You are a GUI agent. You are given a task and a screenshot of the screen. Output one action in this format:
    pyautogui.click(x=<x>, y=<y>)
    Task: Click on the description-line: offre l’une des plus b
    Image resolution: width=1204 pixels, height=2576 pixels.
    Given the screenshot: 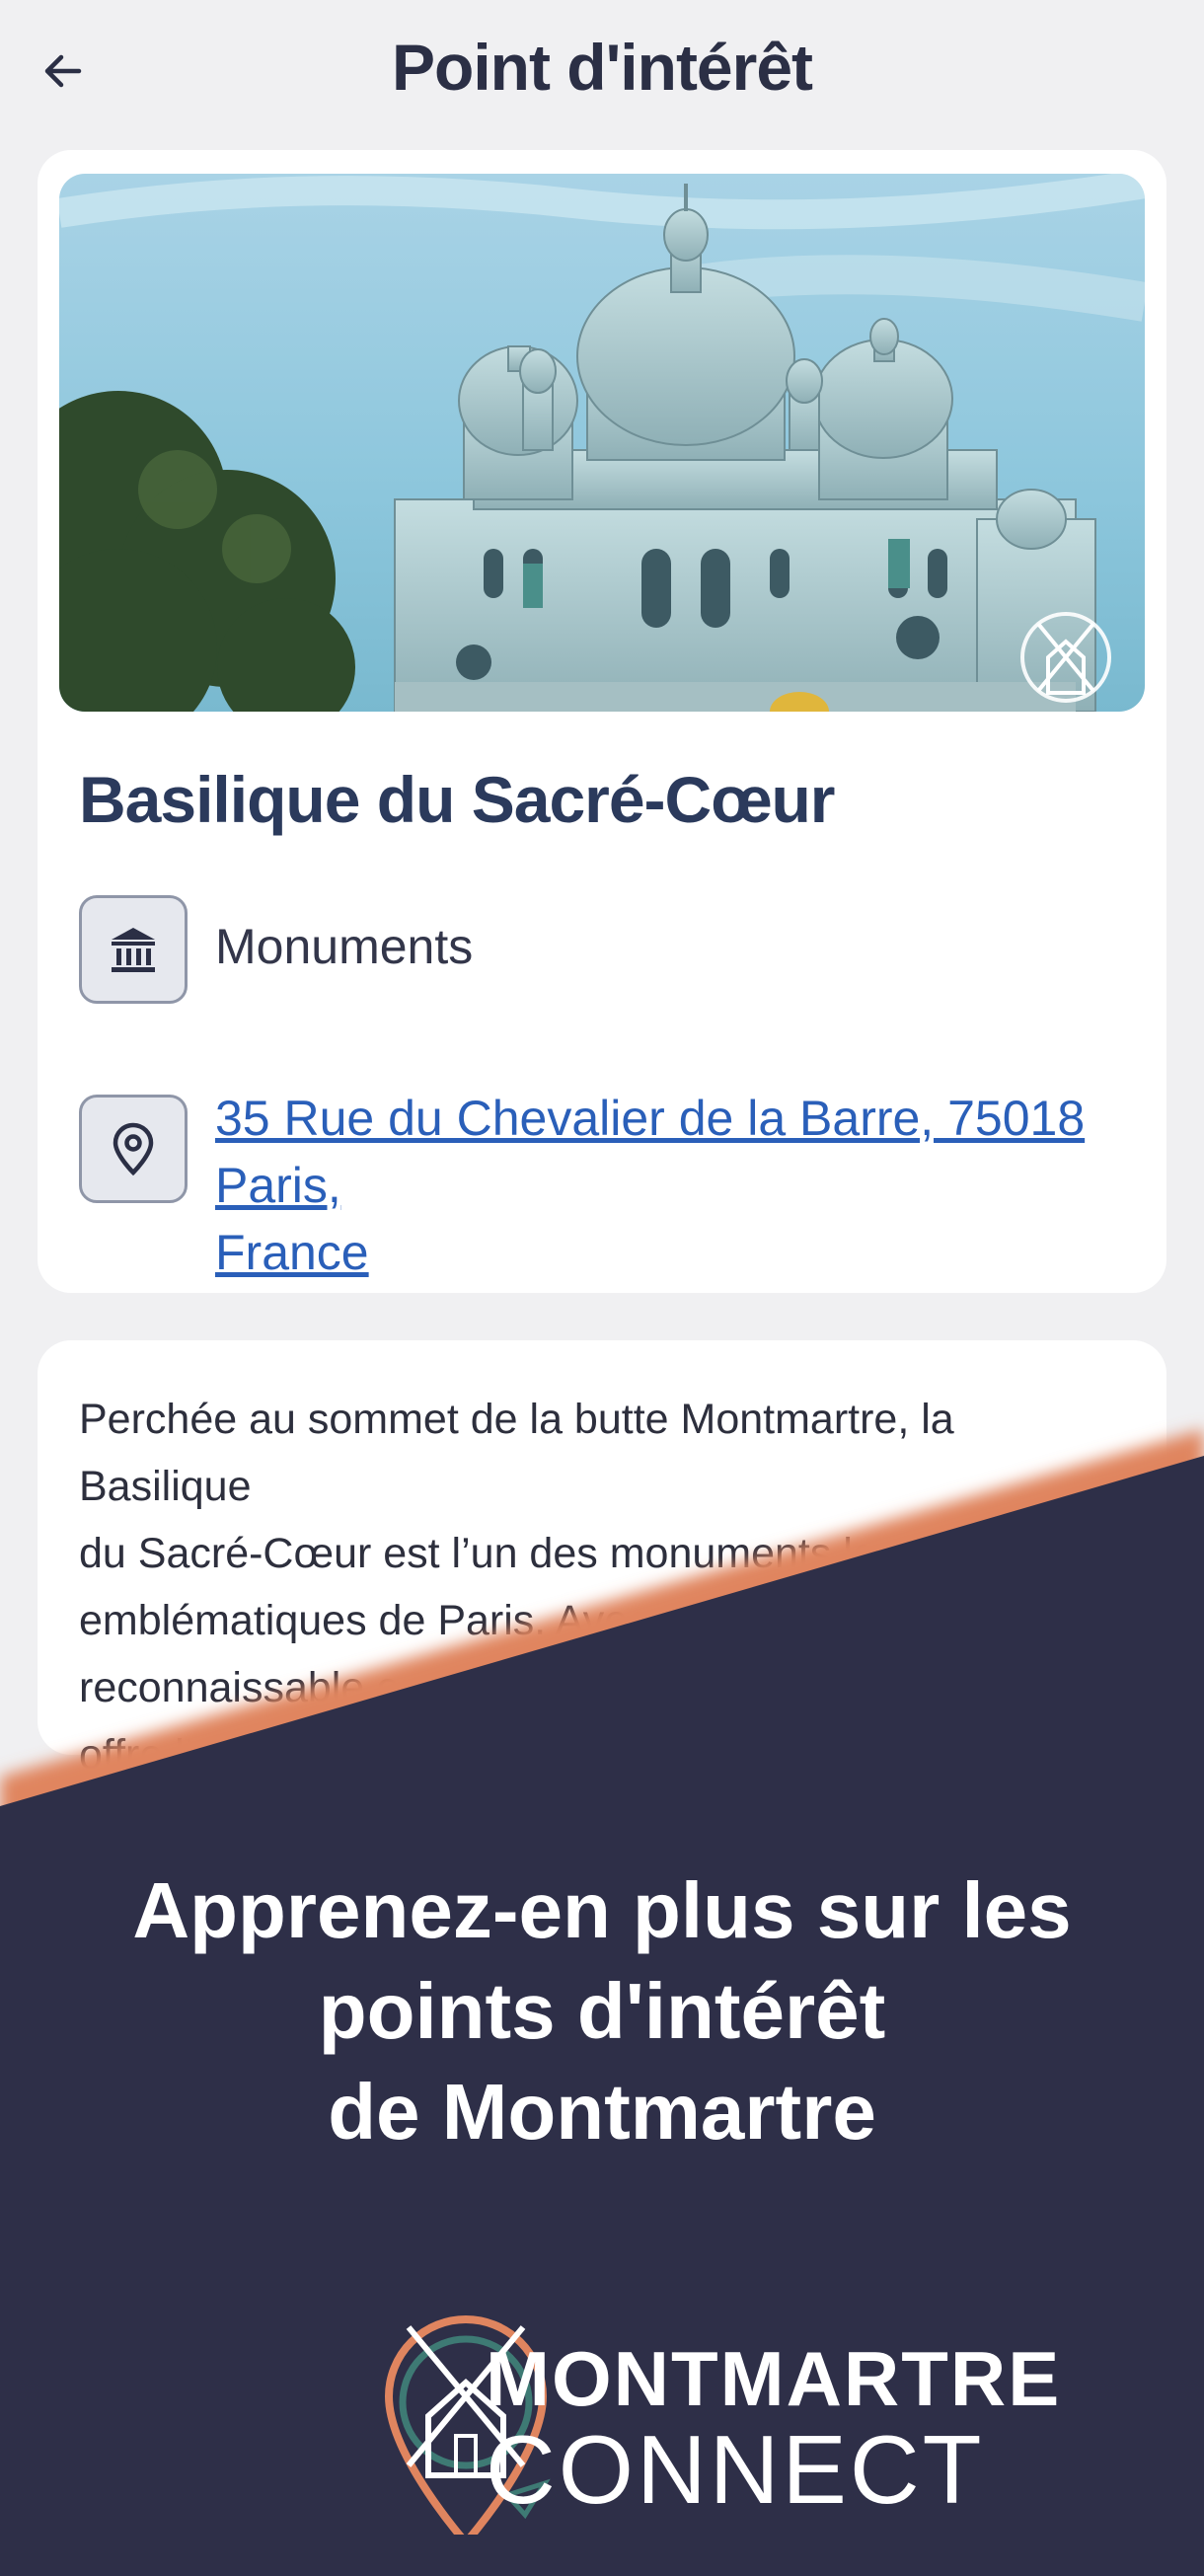 What is the action you would take?
    pyautogui.click(x=275, y=1755)
    